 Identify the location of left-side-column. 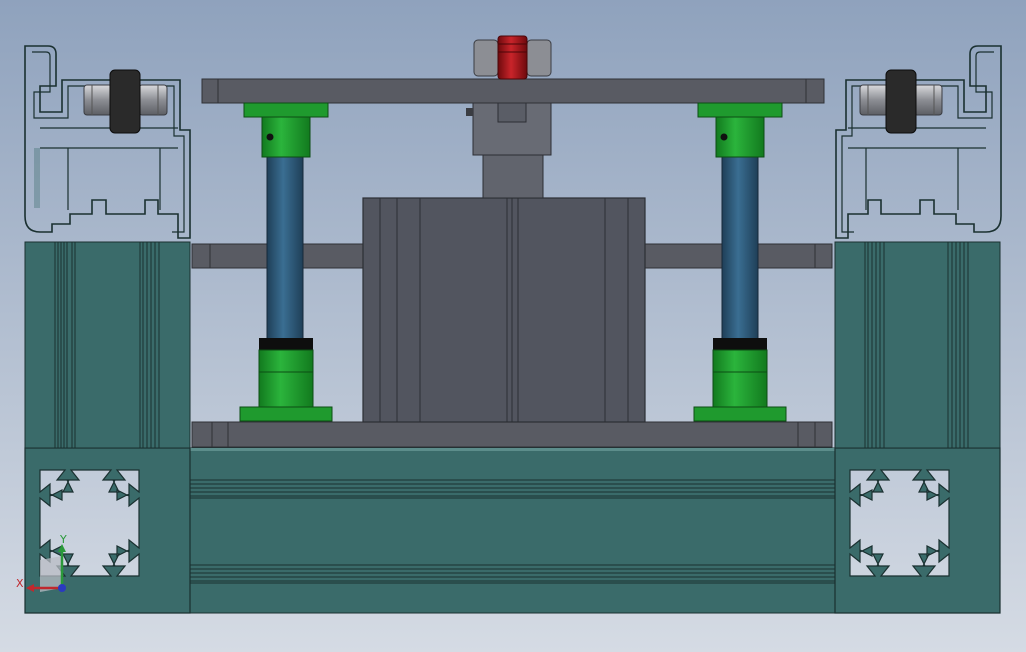
(107, 345).